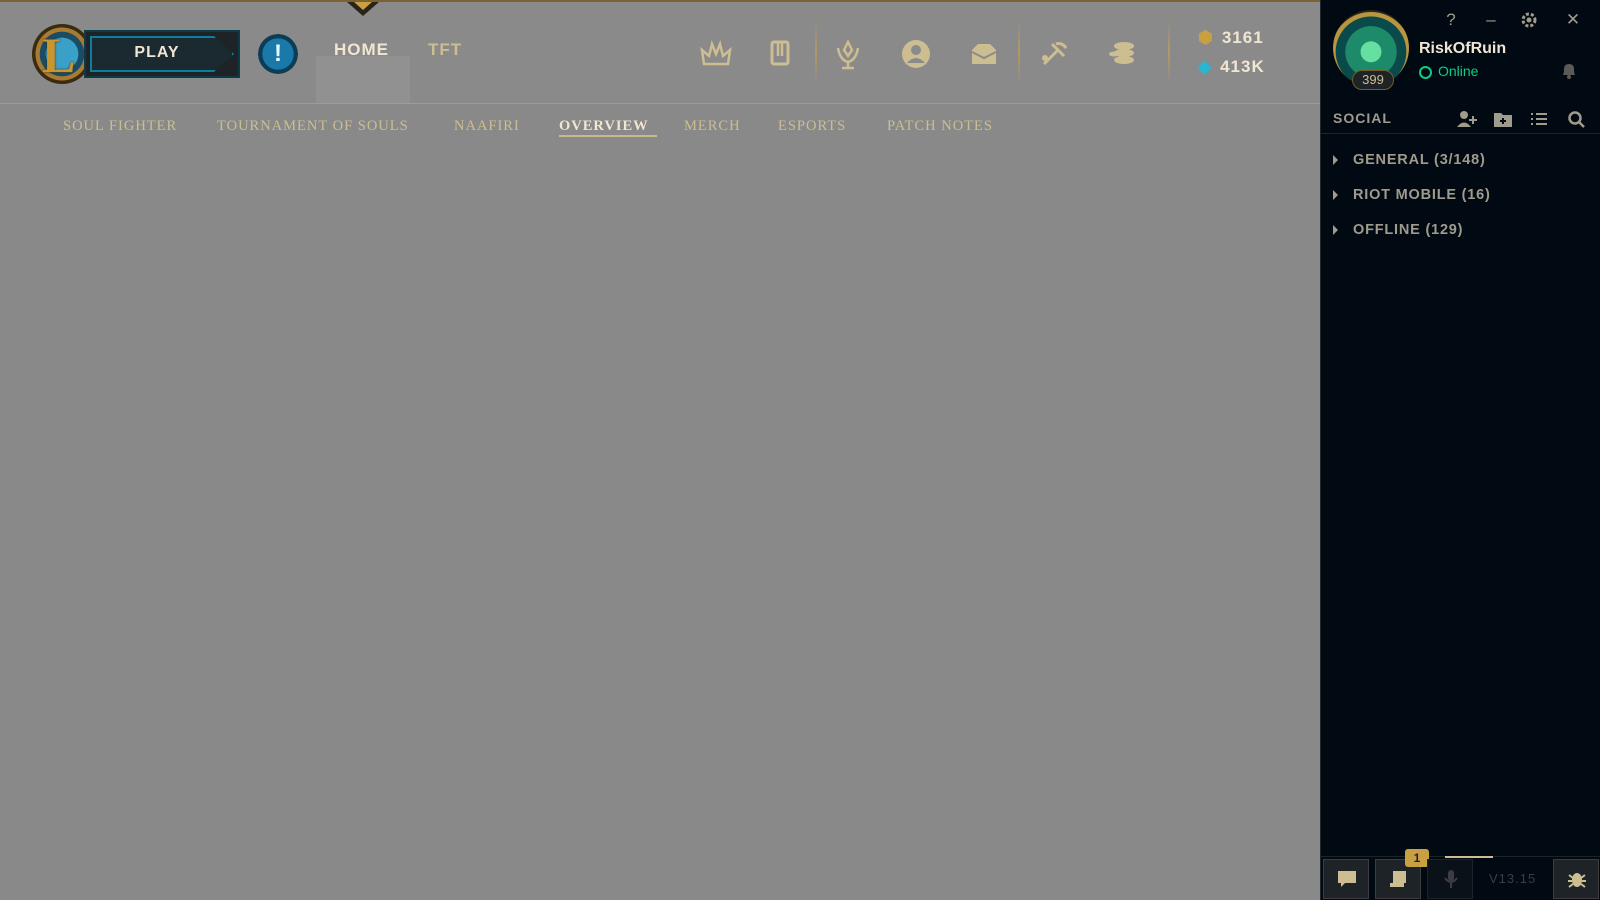  I want to click on active-subnav-underline, so click(608, 136).